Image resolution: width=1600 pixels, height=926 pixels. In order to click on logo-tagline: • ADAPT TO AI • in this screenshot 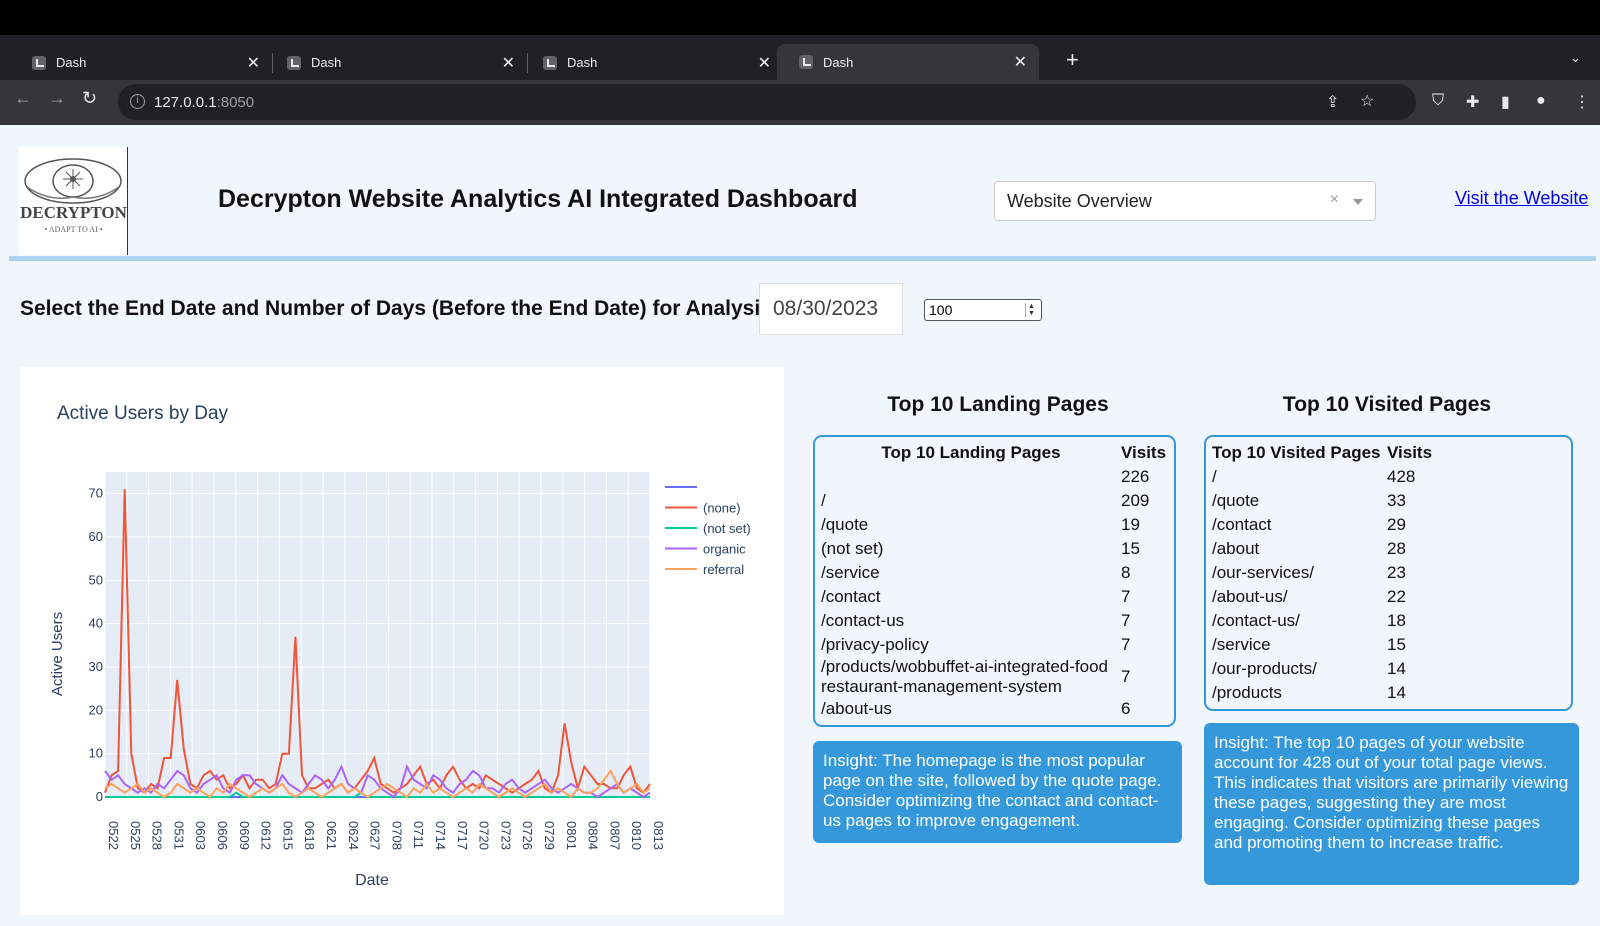, I will do `click(73, 229)`.